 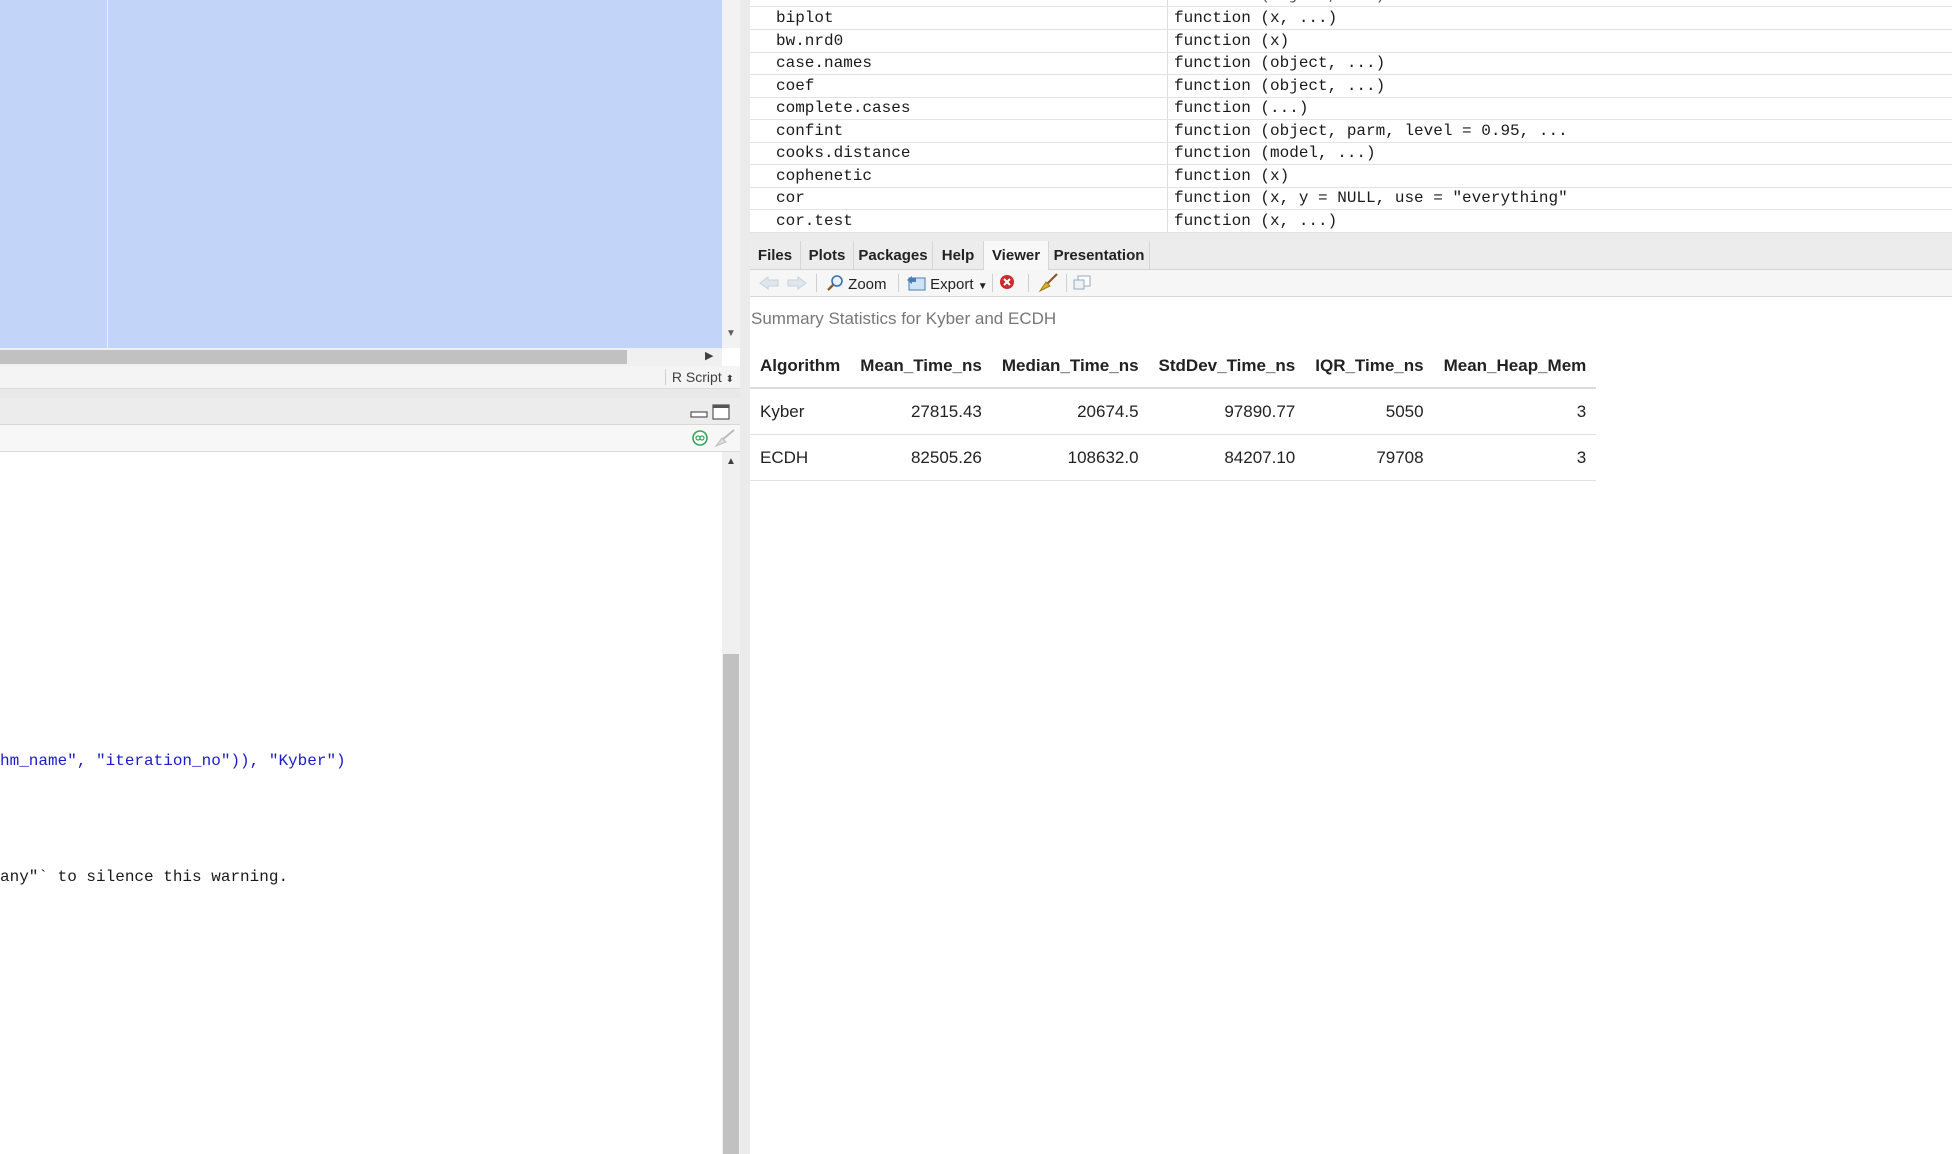 I want to click on table-row: case.names function (object, ...), so click(x=1351, y=63).